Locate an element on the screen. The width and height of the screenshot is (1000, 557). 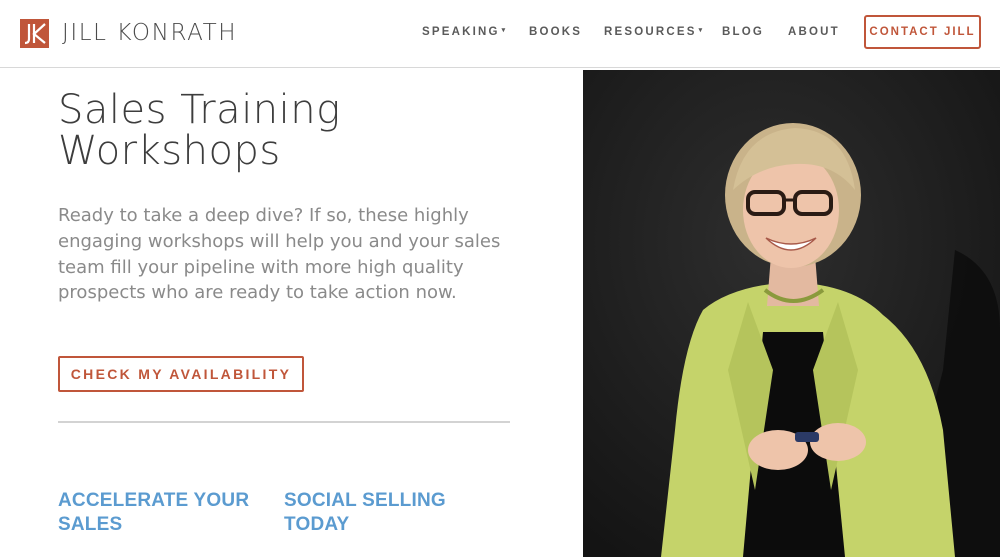
nav-item-label: BLOG is located at coordinates (743, 32).